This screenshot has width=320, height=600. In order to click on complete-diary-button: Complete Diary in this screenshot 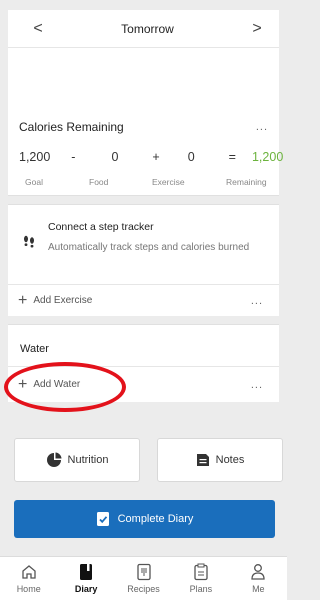, I will do `click(144, 519)`.